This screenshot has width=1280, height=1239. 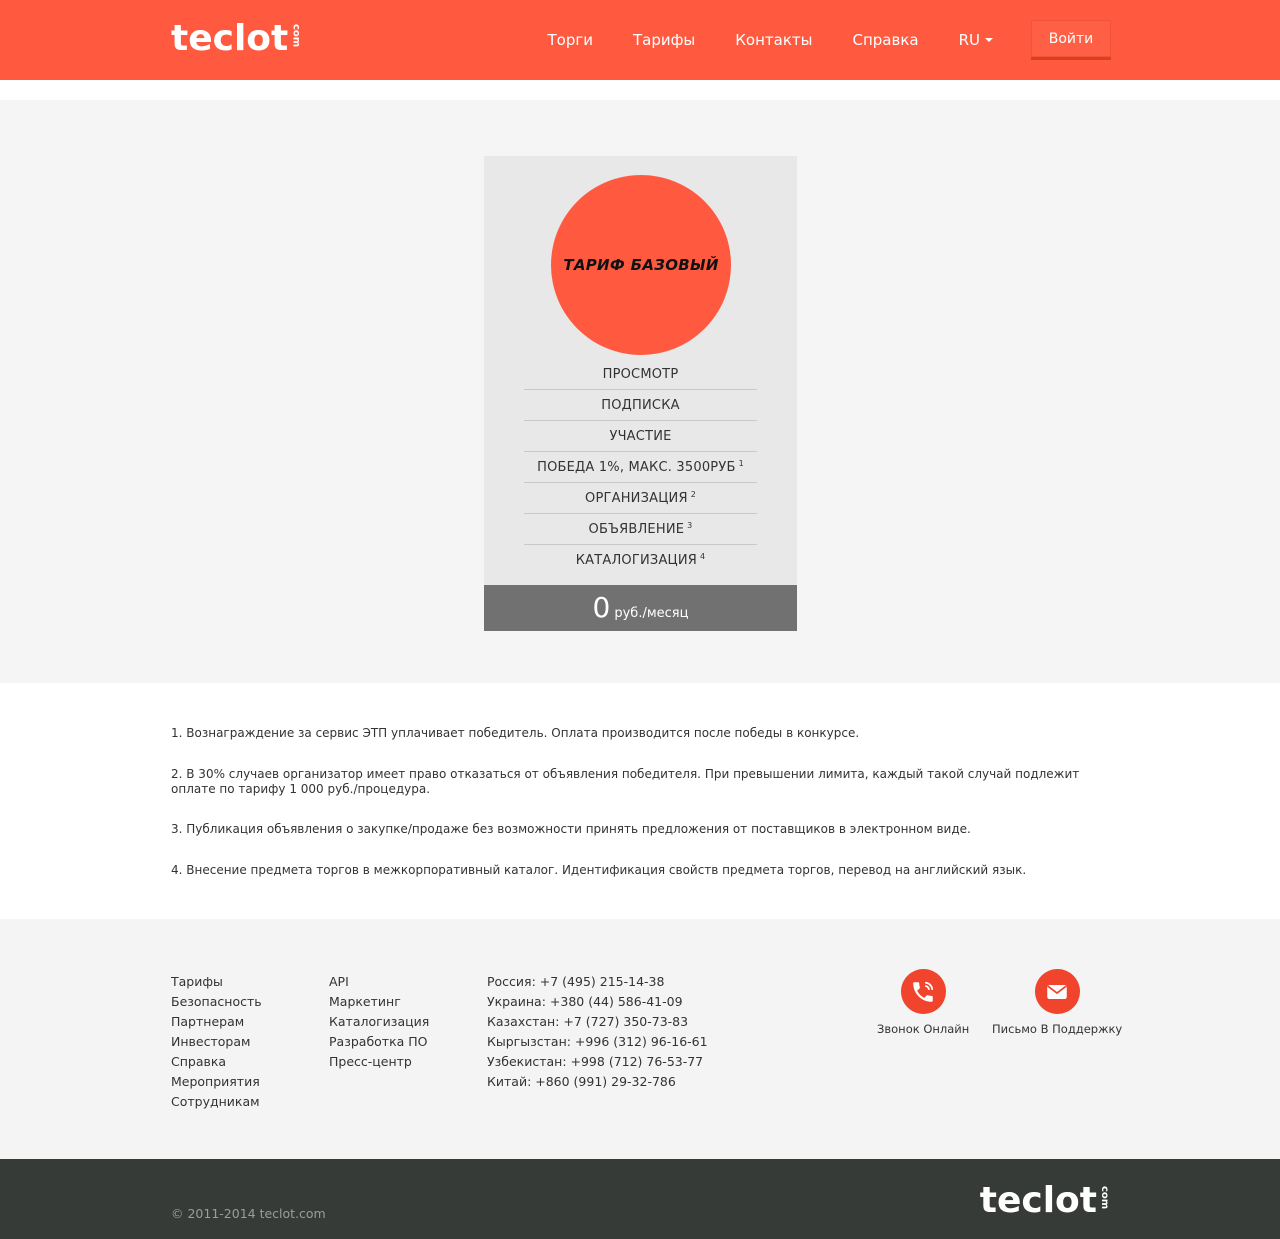 What do you see at coordinates (216, 1002) in the screenshot?
I see `footer-link: Безопасность` at bounding box center [216, 1002].